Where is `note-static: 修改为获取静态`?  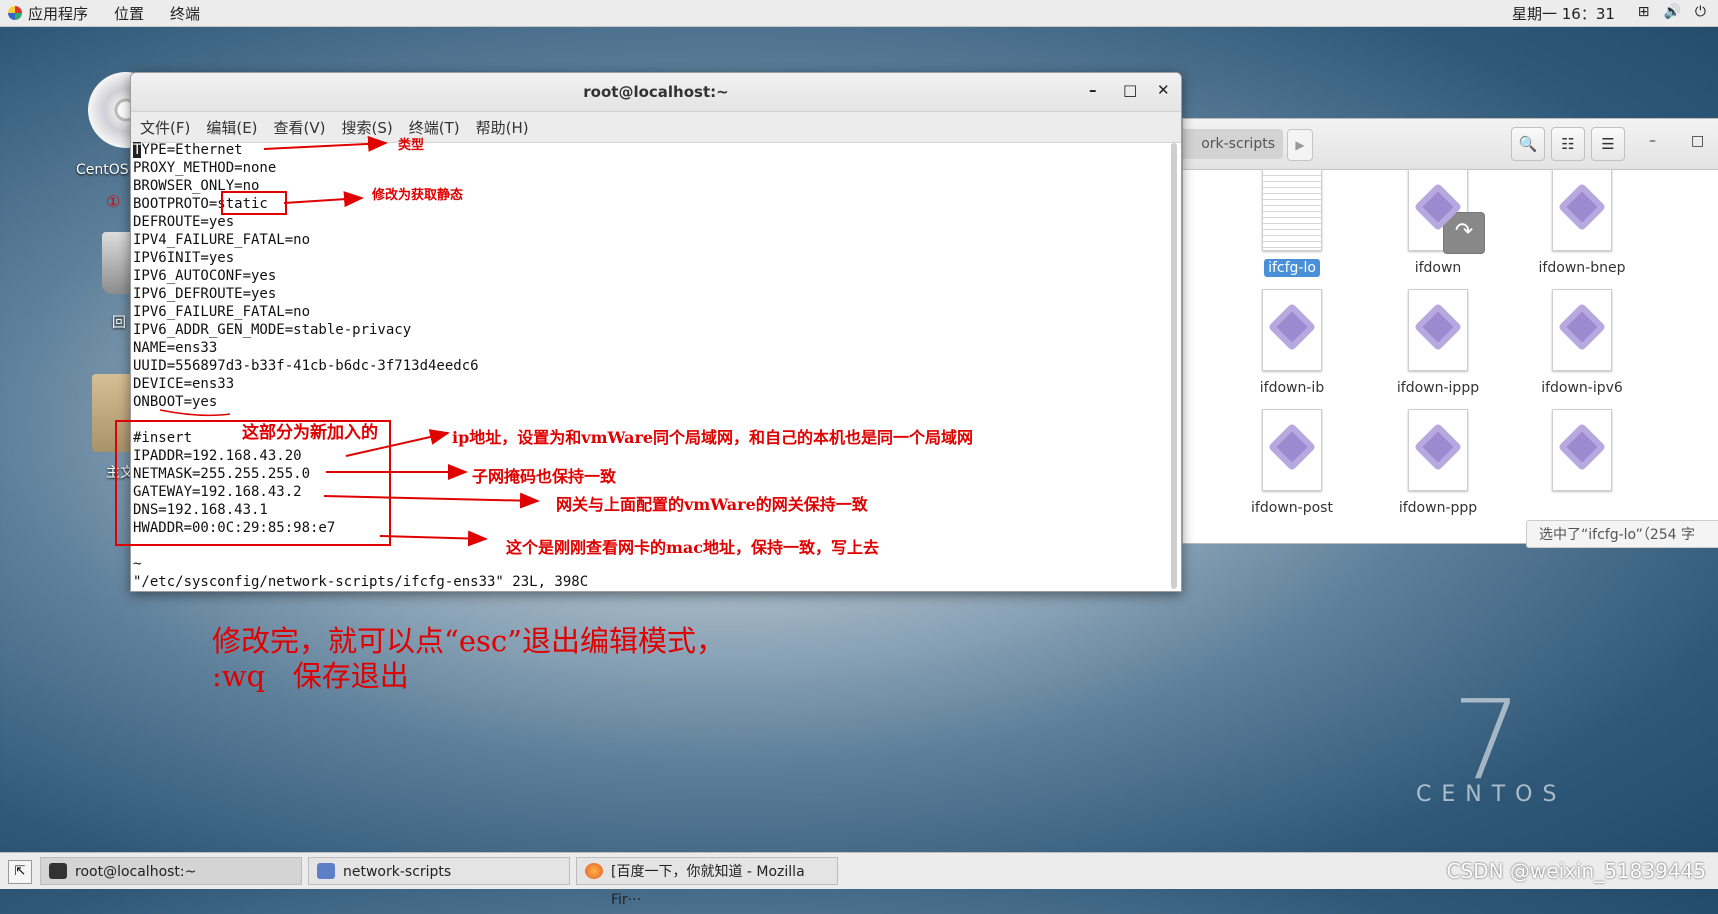
note-static: 修改为获取静态 is located at coordinates (418, 195).